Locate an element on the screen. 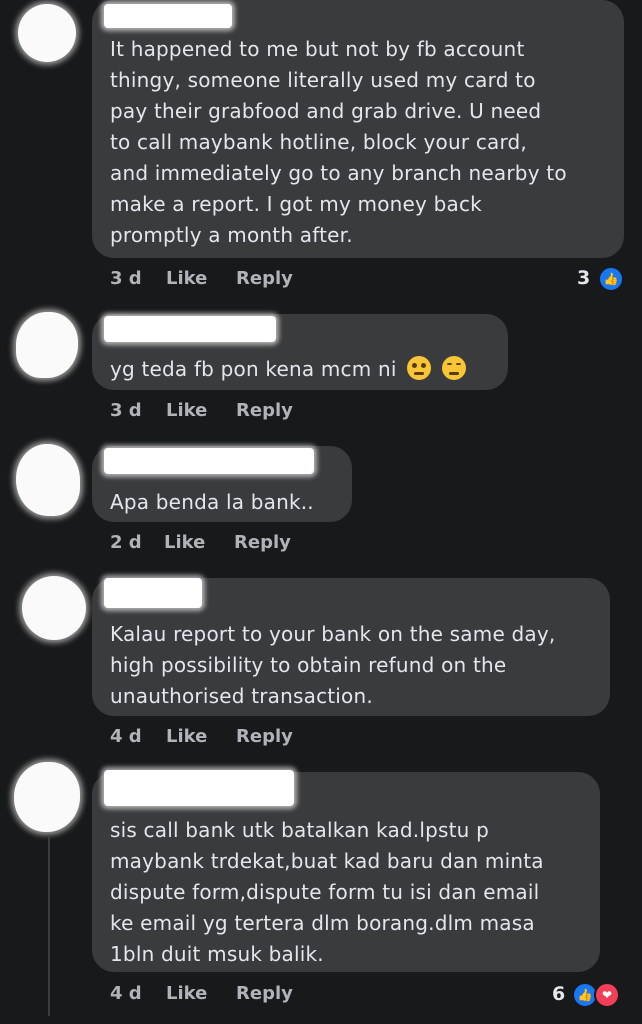 The image size is (642, 1024). comment-text: yg teda fb pon kena mcm ni is located at coordinates (288, 369).